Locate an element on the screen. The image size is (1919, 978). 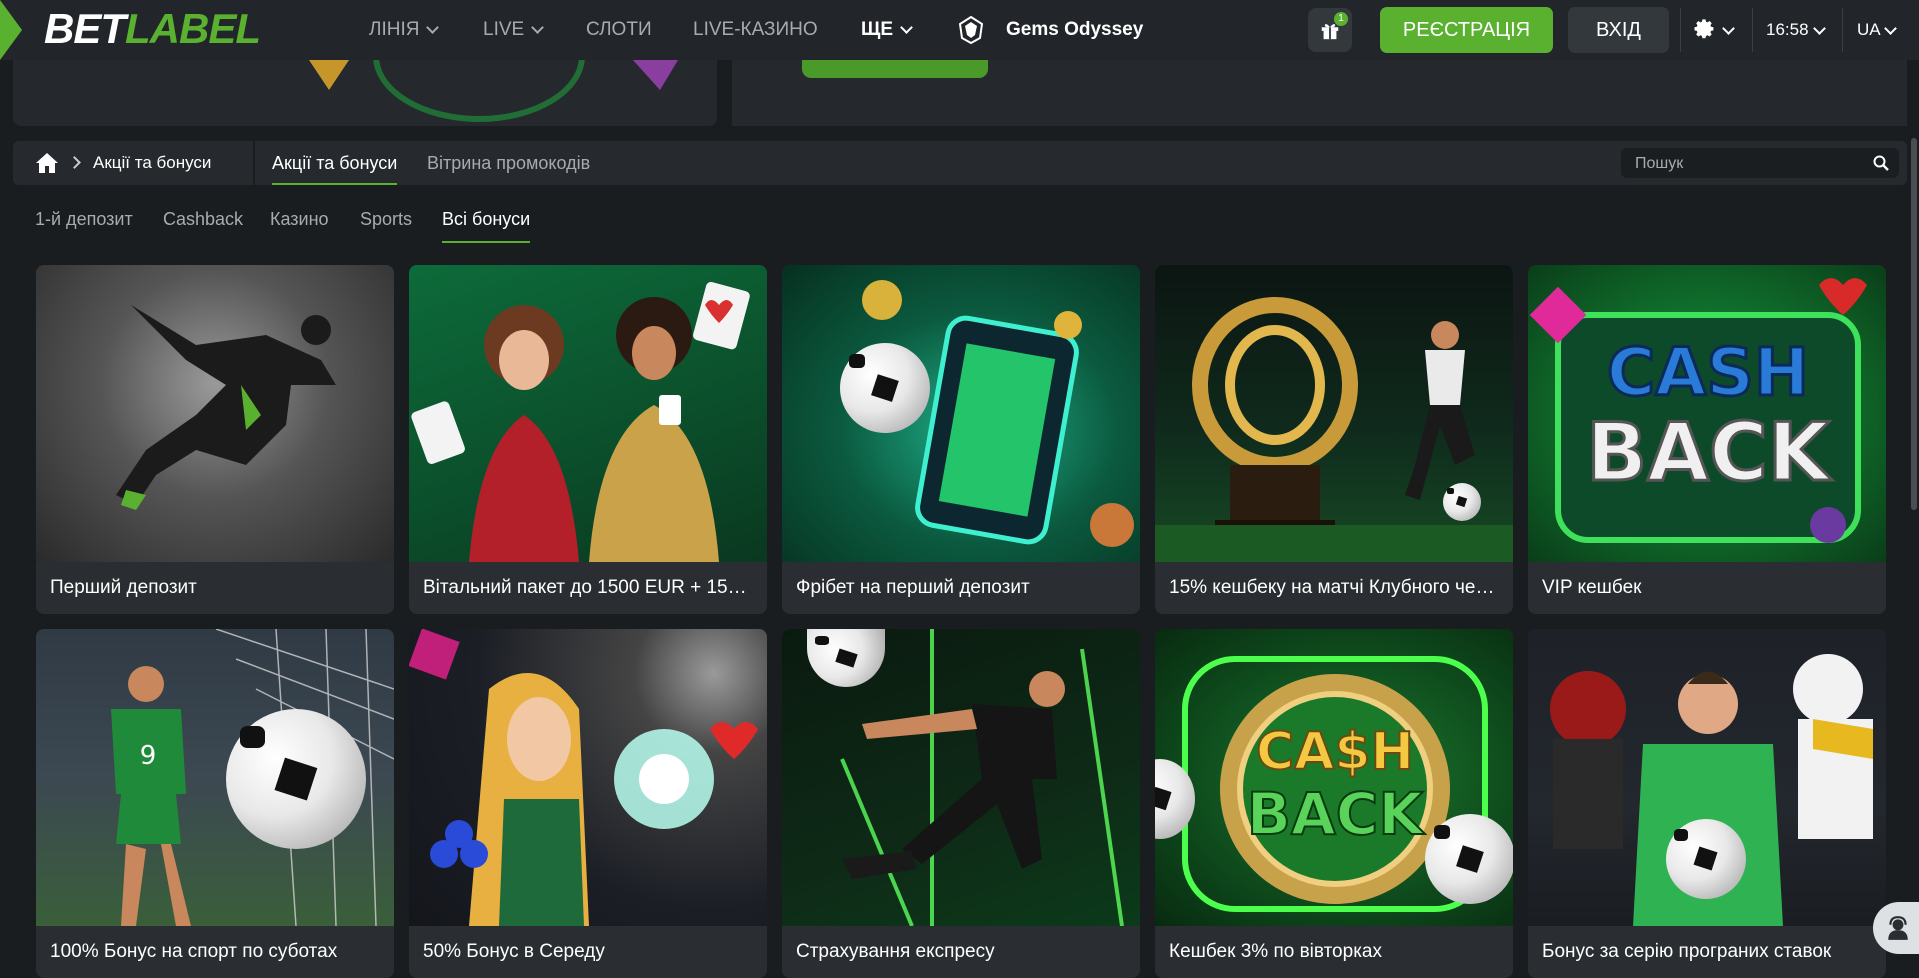
chevron-right-icon is located at coordinates (74, 162).